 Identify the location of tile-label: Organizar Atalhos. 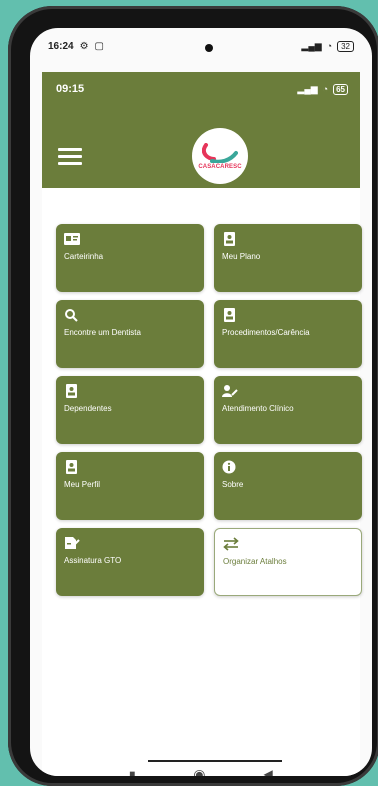
(255, 561).